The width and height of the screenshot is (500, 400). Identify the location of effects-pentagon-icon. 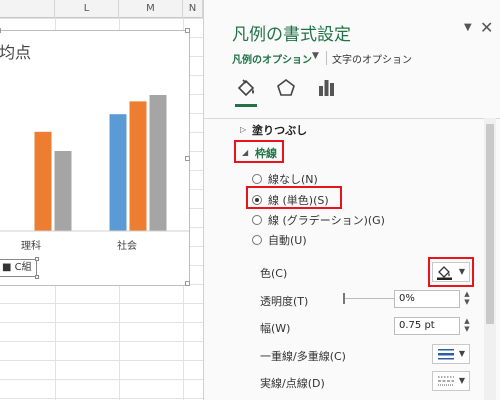
(286, 88).